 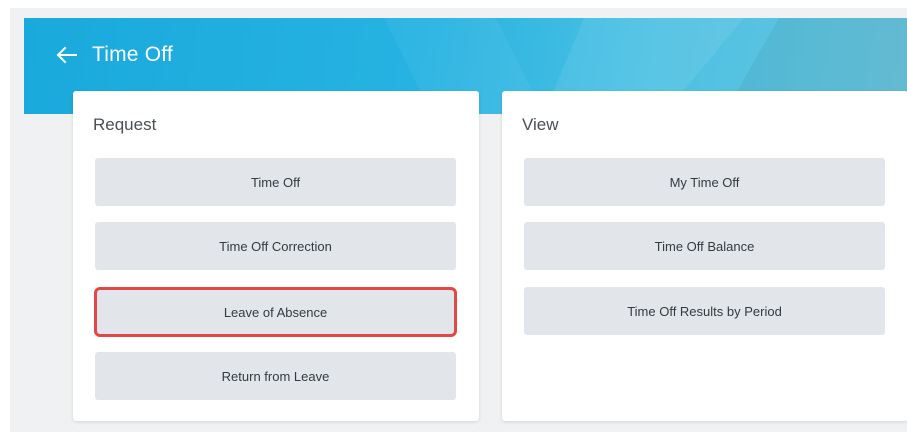 I want to click on time-off-results-by-period-button: Time Off Results by Period, so click(x=704, y=311).